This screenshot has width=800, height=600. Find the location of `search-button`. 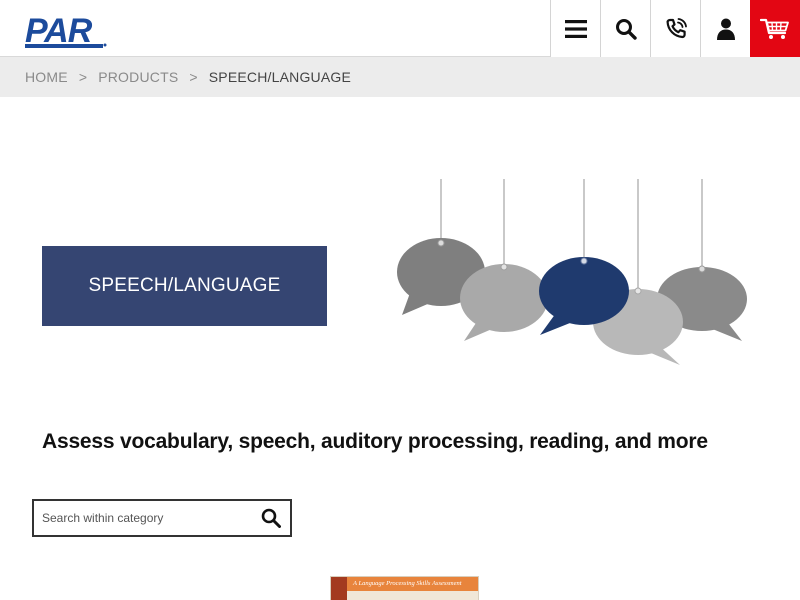

search-button is located at coordinates (625, 28).